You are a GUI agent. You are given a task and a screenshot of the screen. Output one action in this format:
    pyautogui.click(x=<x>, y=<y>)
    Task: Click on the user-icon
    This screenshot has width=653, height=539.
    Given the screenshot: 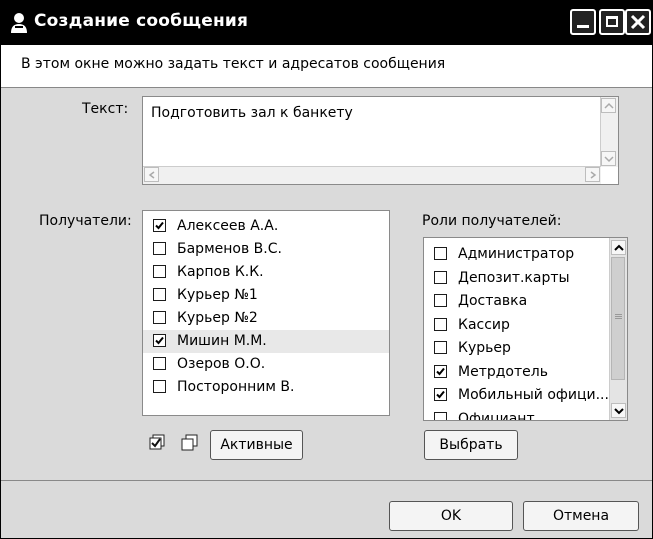 What is the action you would take?
    pyautogui.click(x=19, y=23)
    